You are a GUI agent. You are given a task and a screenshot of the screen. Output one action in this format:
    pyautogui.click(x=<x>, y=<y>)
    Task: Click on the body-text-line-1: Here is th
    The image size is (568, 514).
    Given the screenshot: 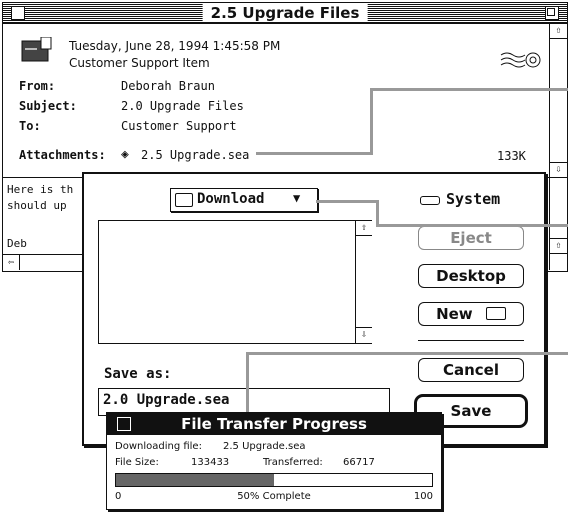 What is the action you would take?
    pyautogui.click(x=40, y=189)
    